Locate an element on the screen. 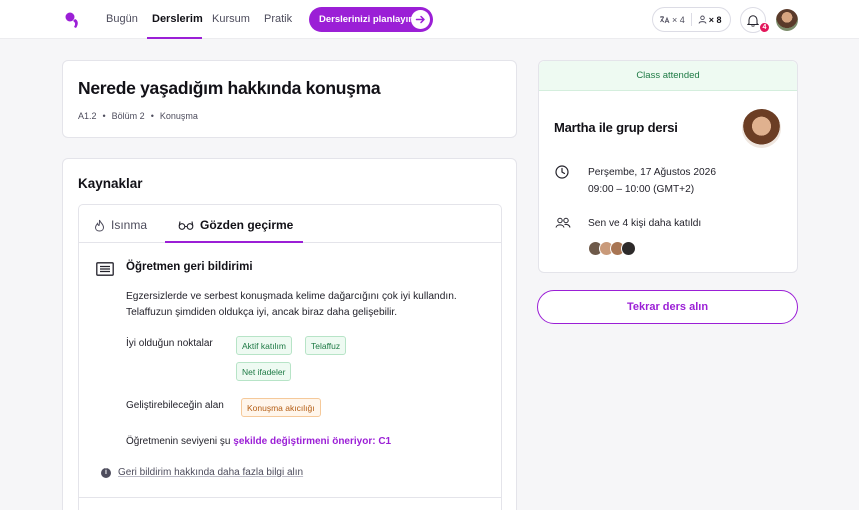 The height and width of the screenshot is (510, 859). arrow-right-icon is located at coordinates (420, 19).